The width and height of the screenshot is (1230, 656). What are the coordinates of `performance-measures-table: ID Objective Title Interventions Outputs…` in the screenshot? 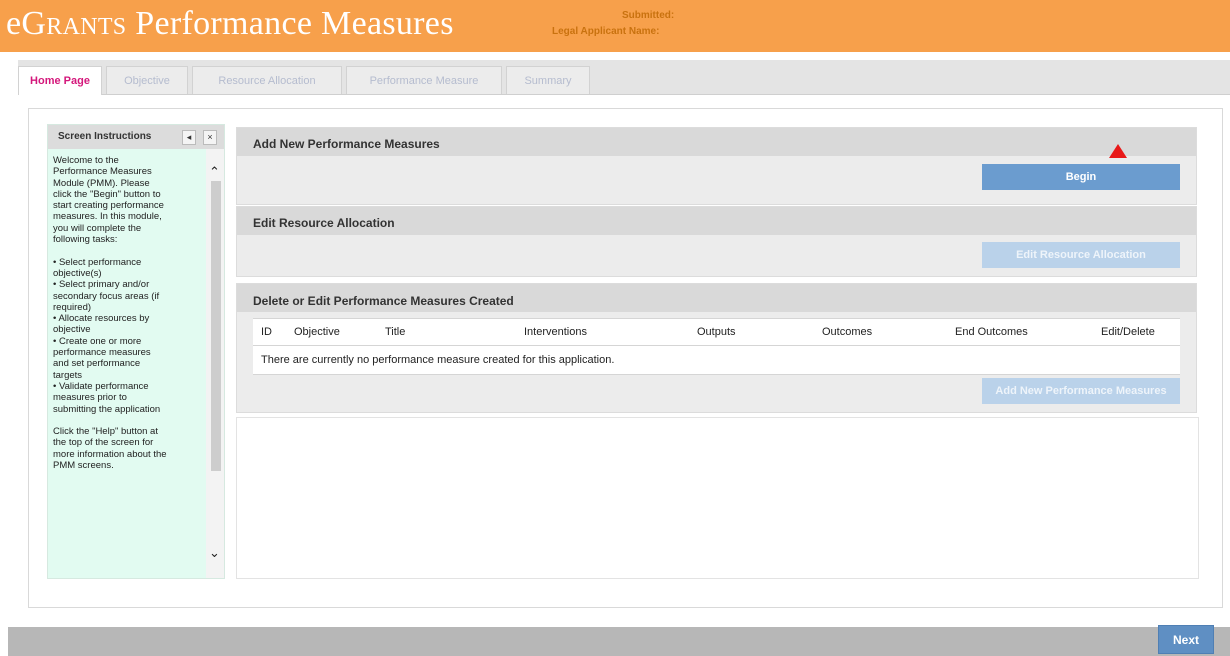 It's located at (716, 346).